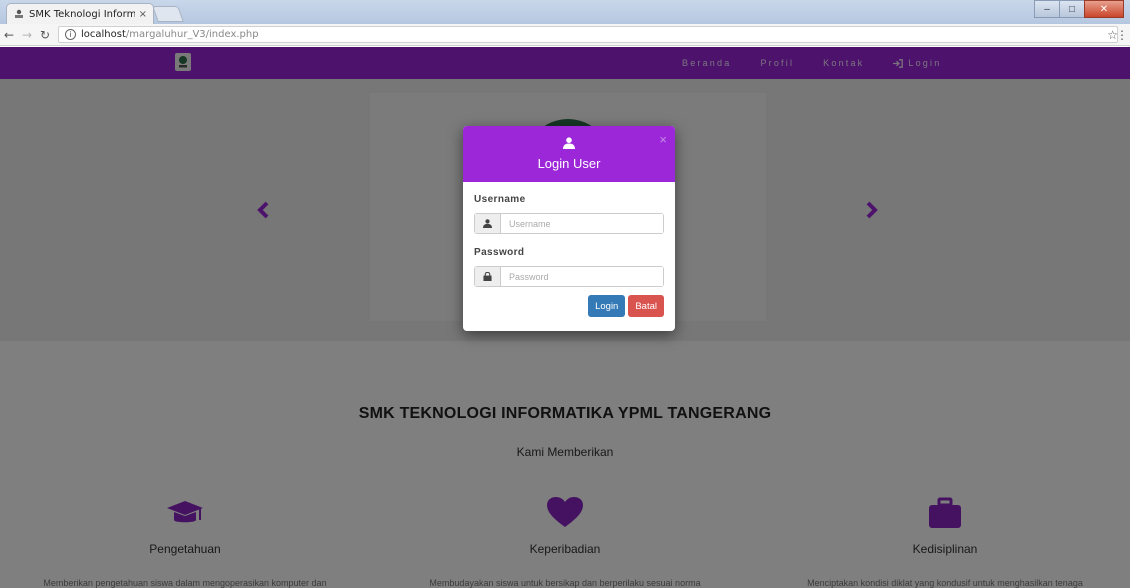 This screenshot has height=588, width=1130. Describe the element at coordinates (192, 34) in the screenshot. I see `url-path: /margaluhur_V3/index.php` at that location.